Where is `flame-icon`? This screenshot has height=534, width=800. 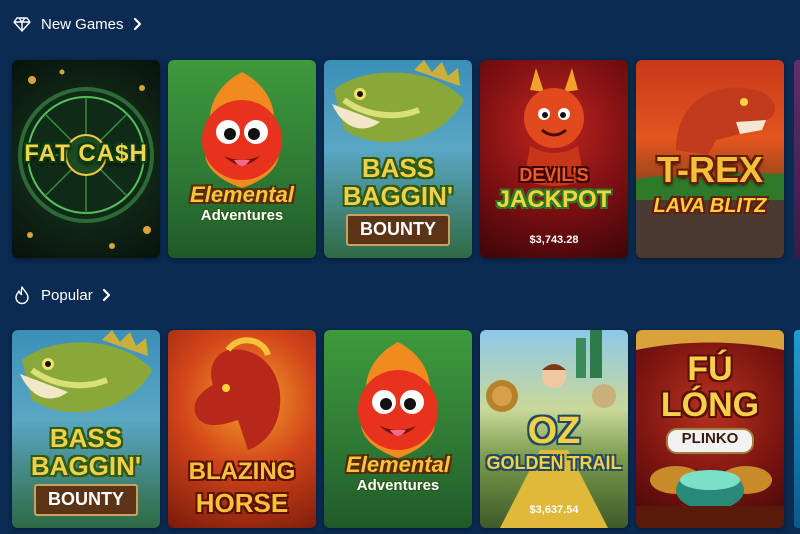
flame-icon is located at coordinates (22, 295).